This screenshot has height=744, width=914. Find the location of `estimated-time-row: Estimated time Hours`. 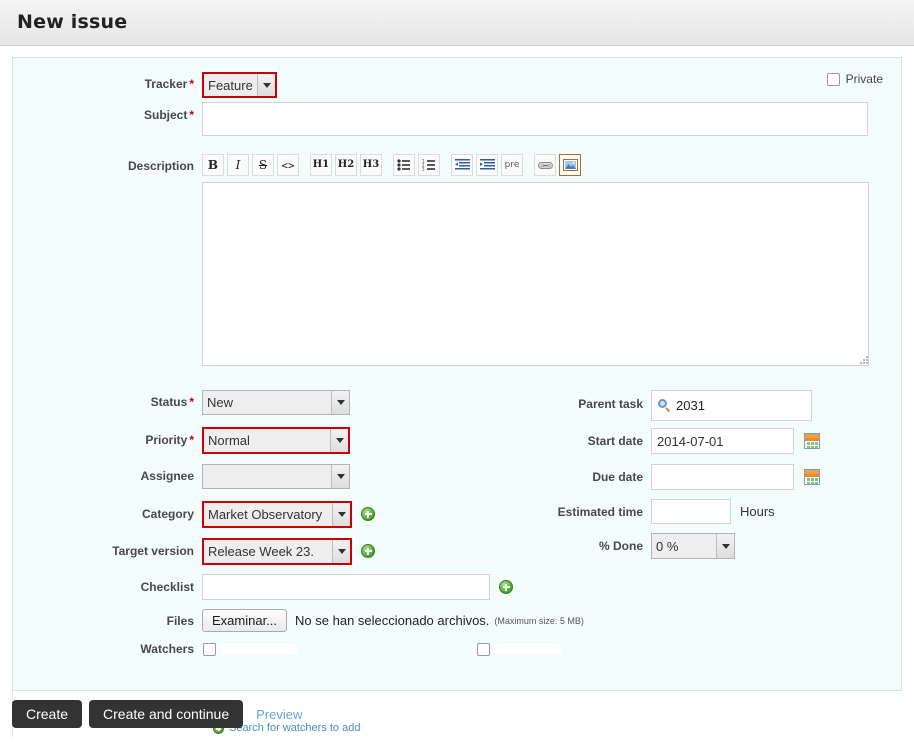

estimated-time-row: Estimated time Hours is located at coordinates (663, 511).